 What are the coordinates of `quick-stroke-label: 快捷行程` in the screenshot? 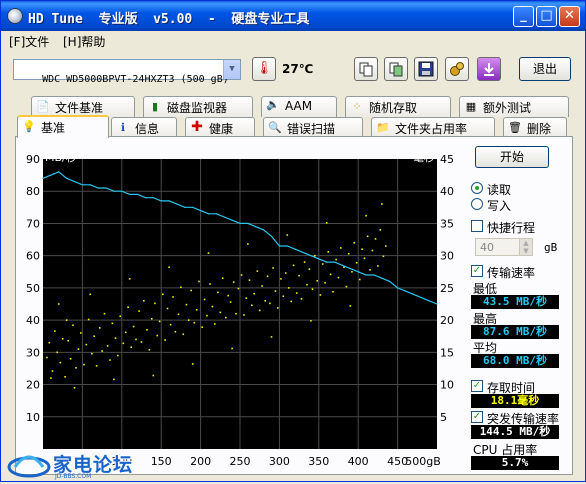 It's located at (511, 228).